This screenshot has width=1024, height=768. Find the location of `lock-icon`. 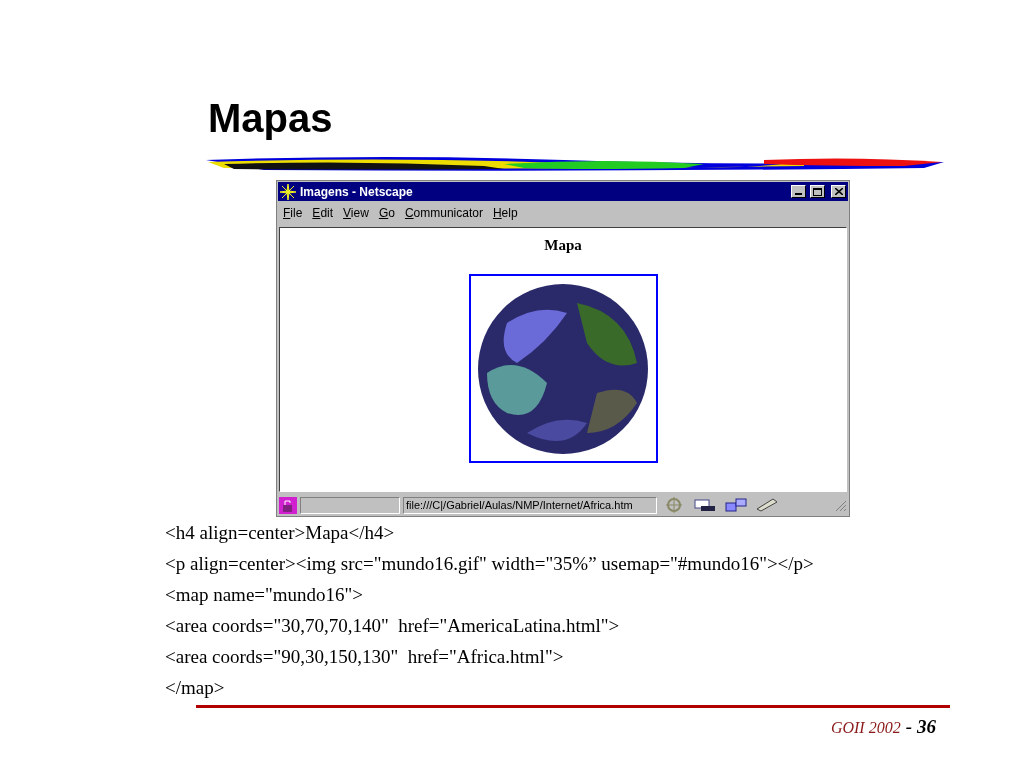

lock-icon is located at coordinates (288, 505).